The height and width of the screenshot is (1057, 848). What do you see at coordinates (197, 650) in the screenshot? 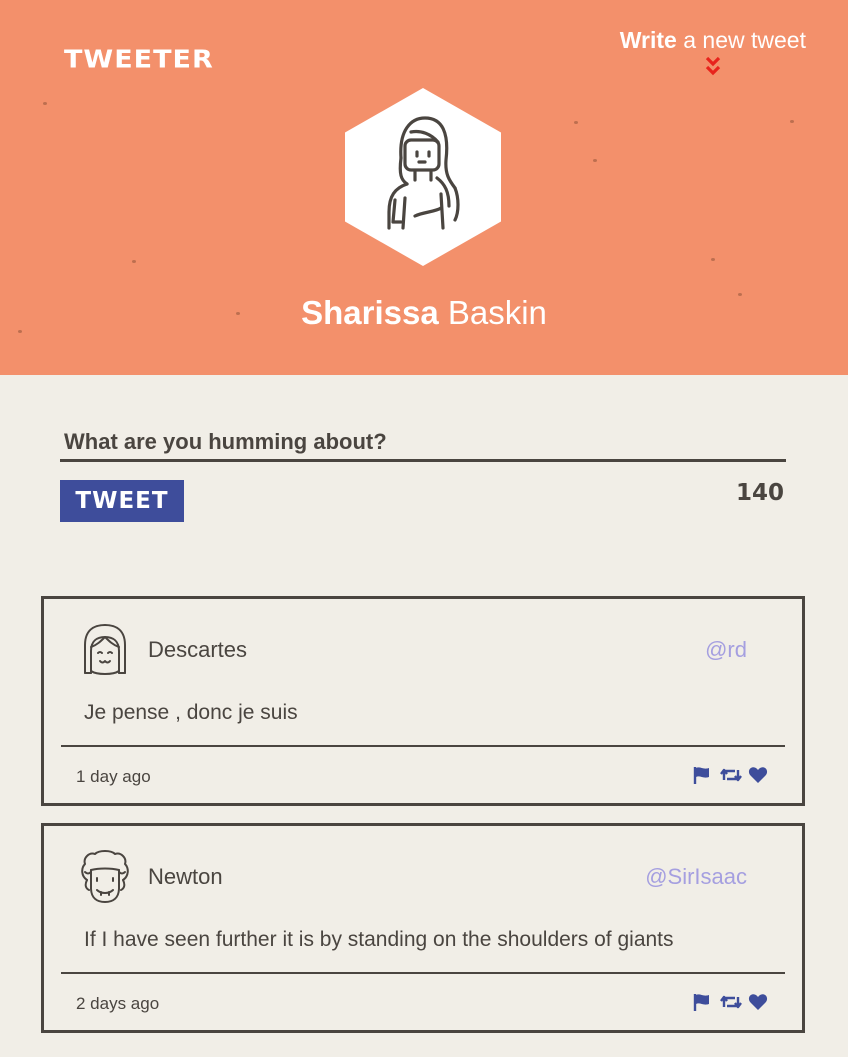
I see `tweet-author-name: Descartes` at bounding box center [197, 650].